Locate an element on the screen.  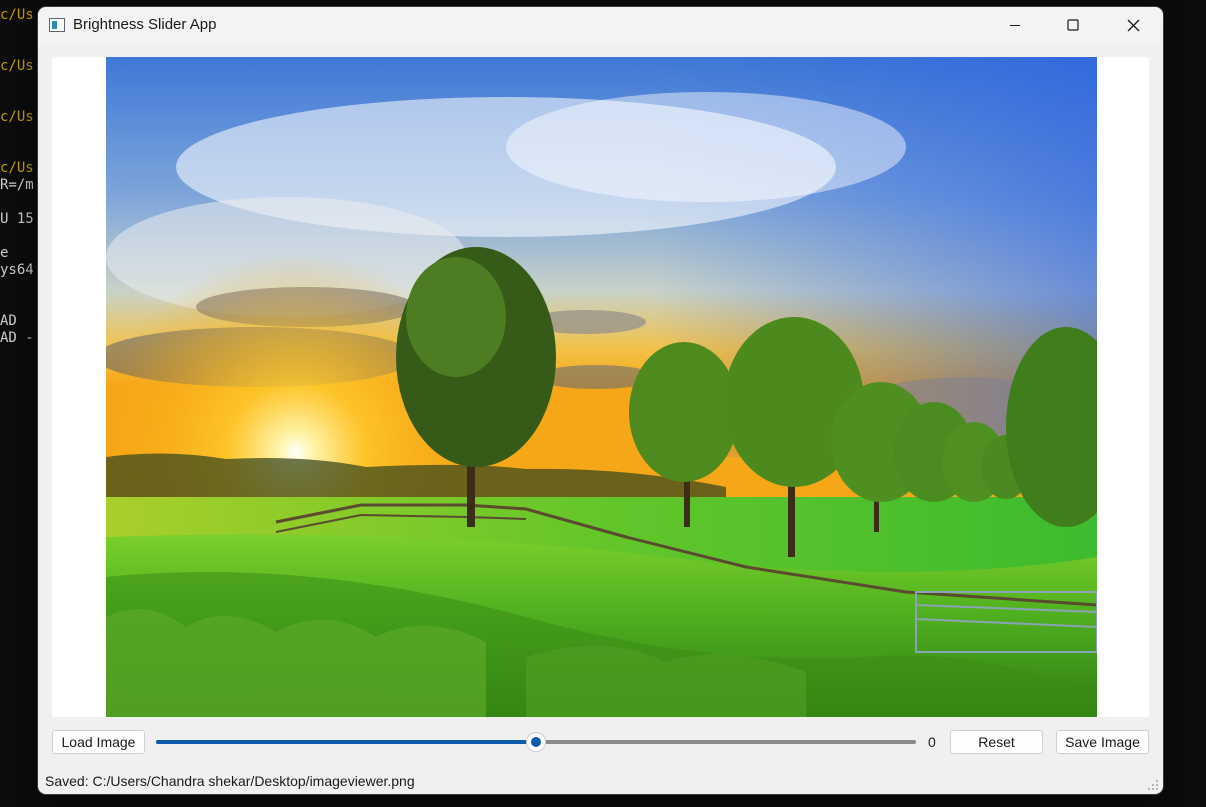
slider-fill is located at coordinates (346, 742).